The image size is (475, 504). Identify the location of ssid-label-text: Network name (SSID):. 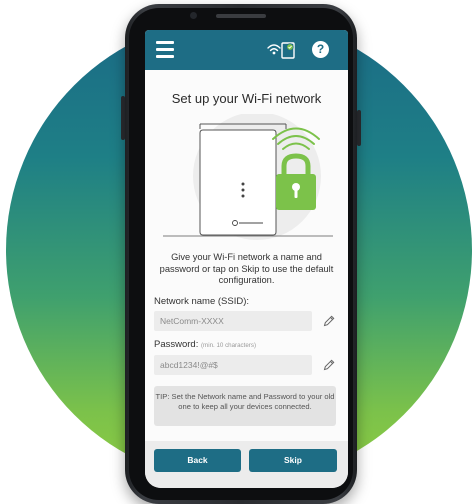
(202, 301).